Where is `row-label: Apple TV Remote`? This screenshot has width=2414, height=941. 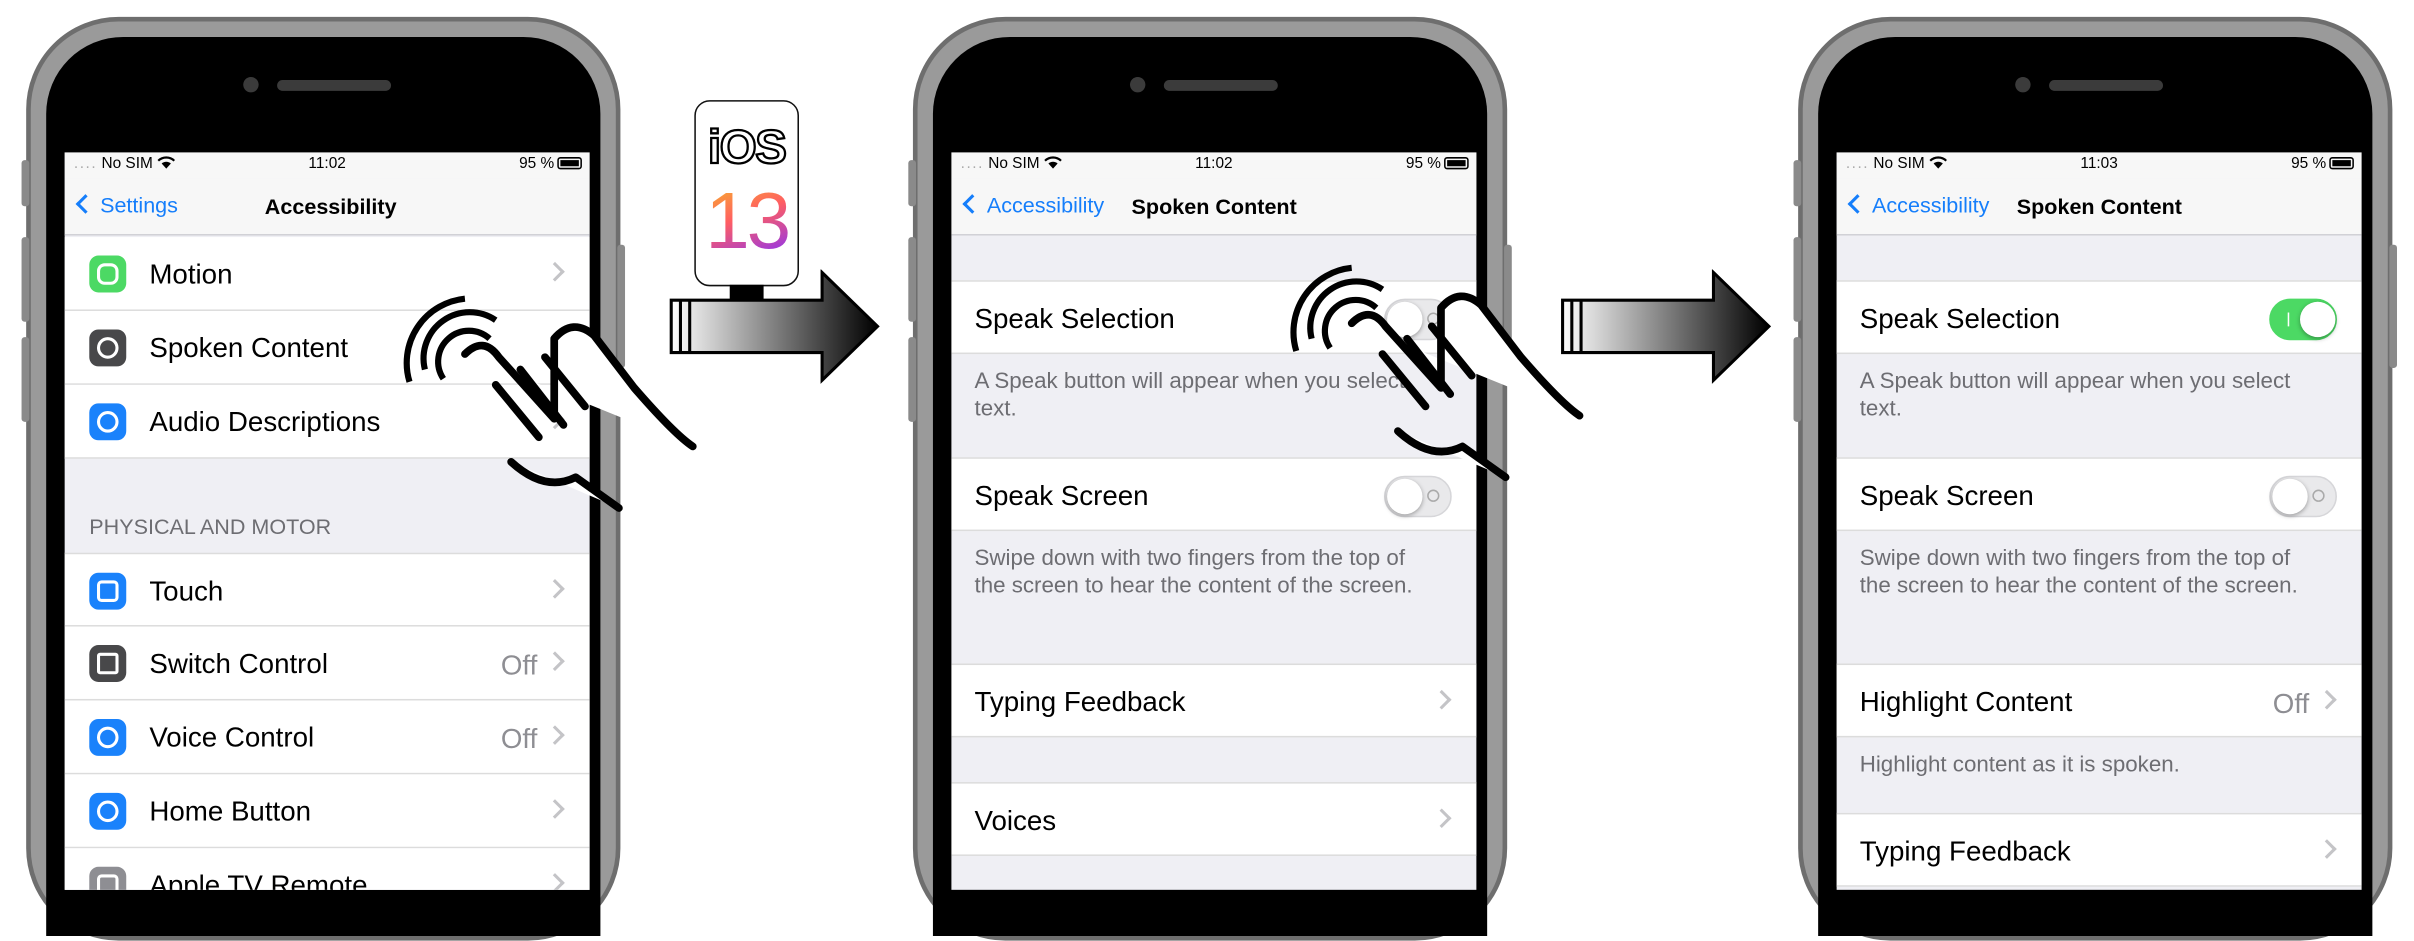 row-label: Apple TV Remote is located at coordinates (258, 879).